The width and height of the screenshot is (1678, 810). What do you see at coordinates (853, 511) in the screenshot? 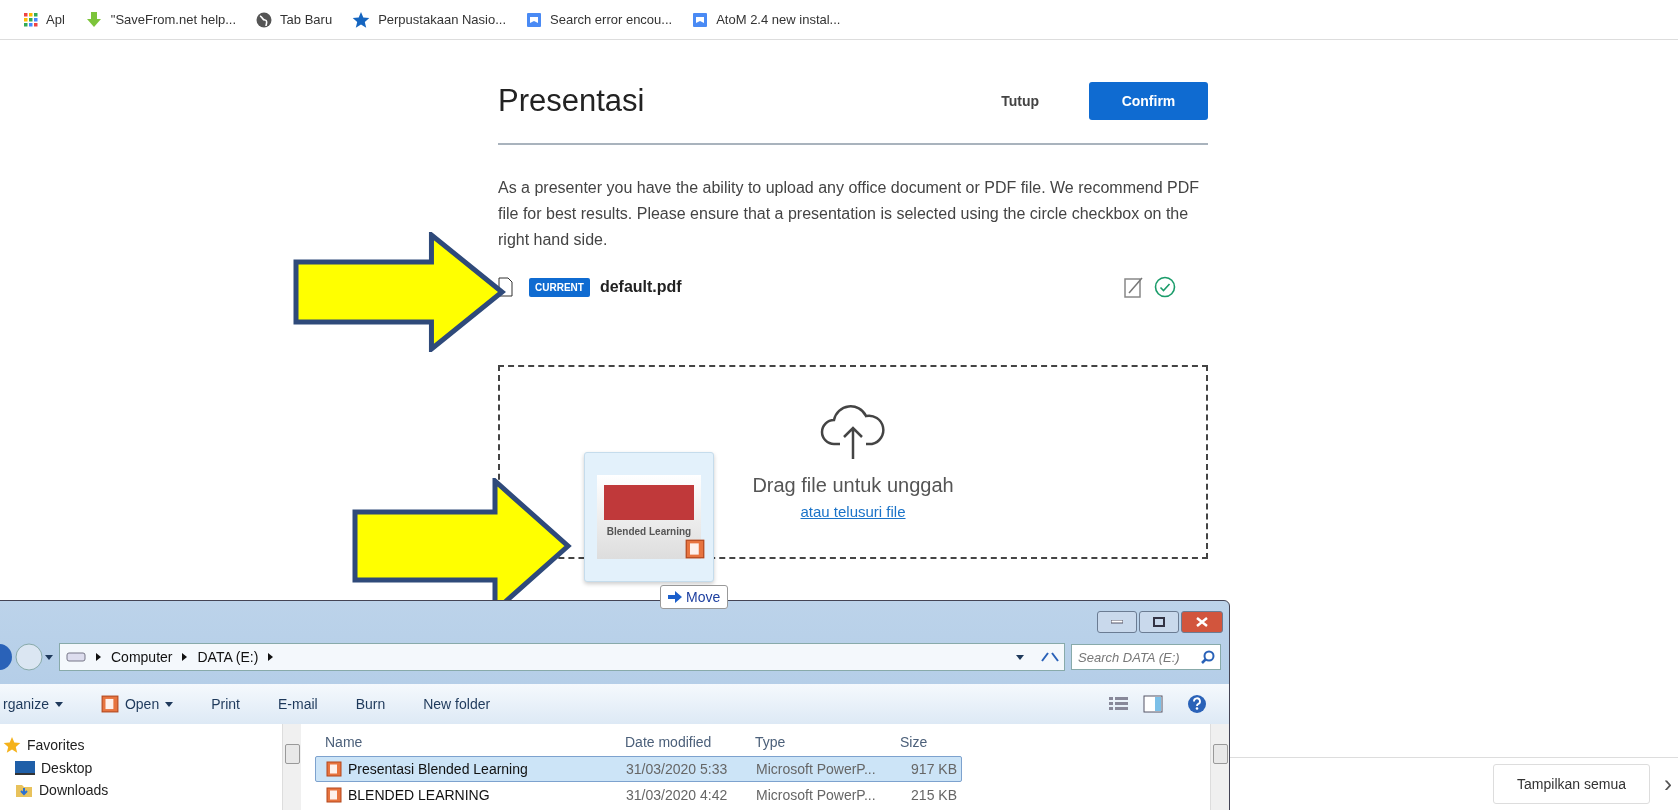
I see `browse-file-link: atau telusuri file` at bounding box center [853, 511].